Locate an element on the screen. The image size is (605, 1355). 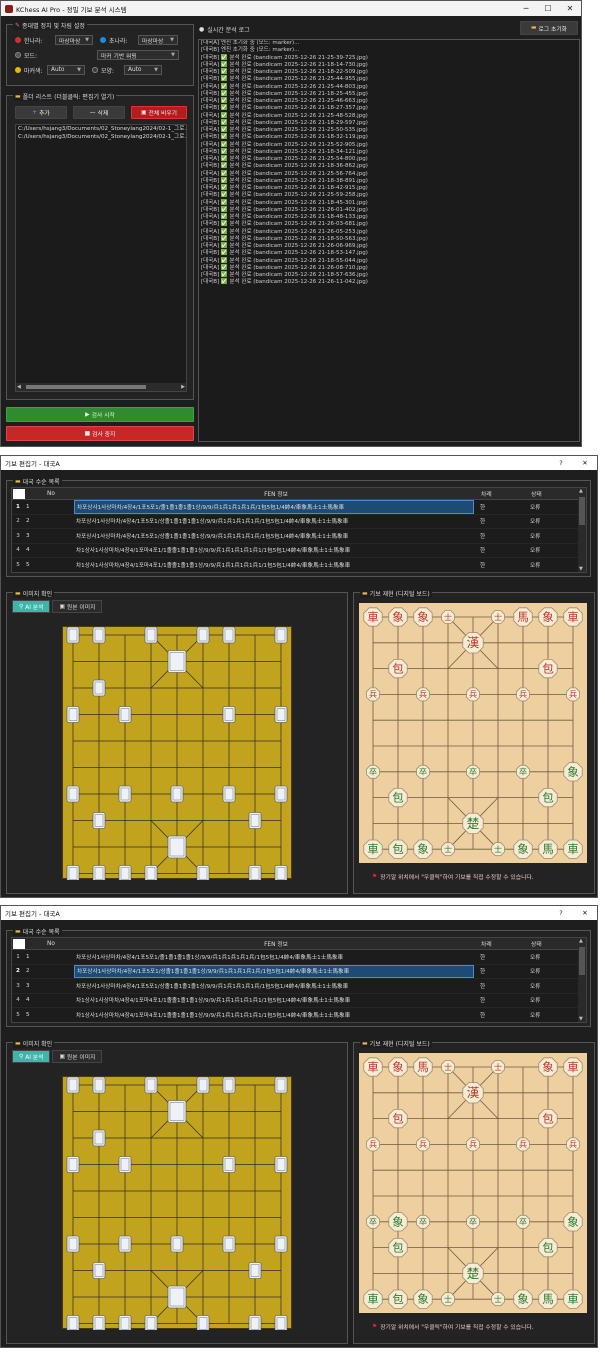
cho-combo: 마상마상 ▼ is located at coordinates (158, 40).